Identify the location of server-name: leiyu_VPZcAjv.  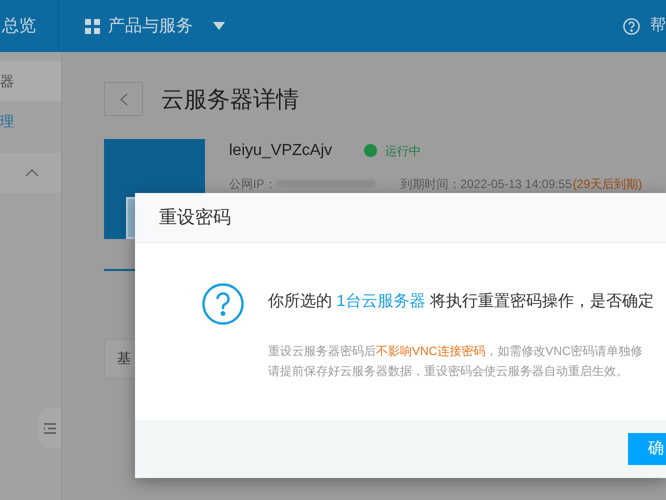
(280, 150).